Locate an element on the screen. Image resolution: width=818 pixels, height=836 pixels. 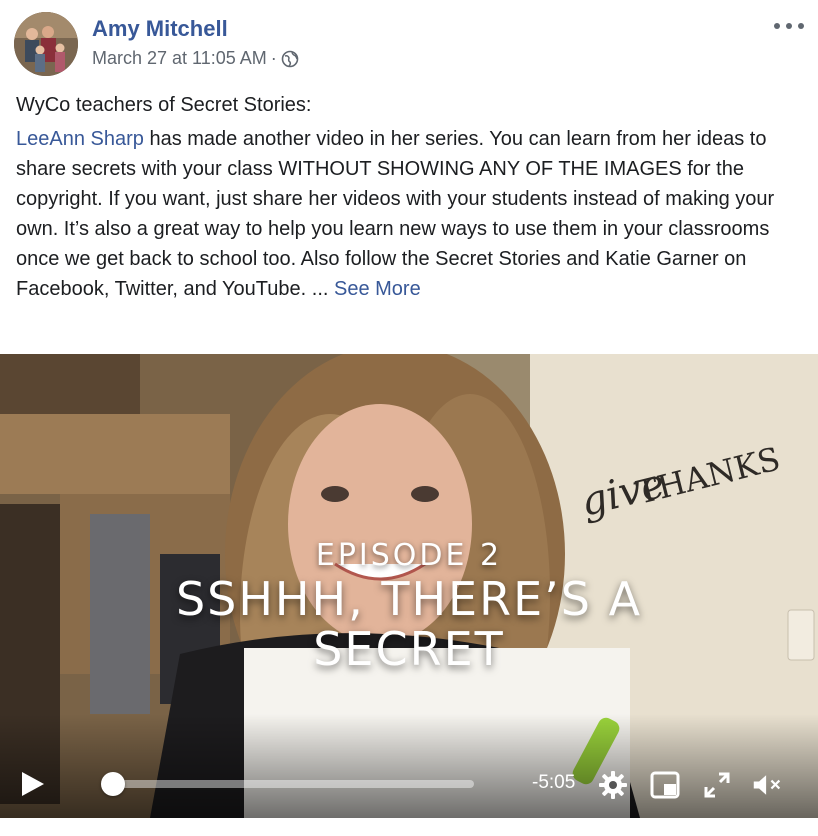
miniplayer-icon is located at coordinates (665, 785).